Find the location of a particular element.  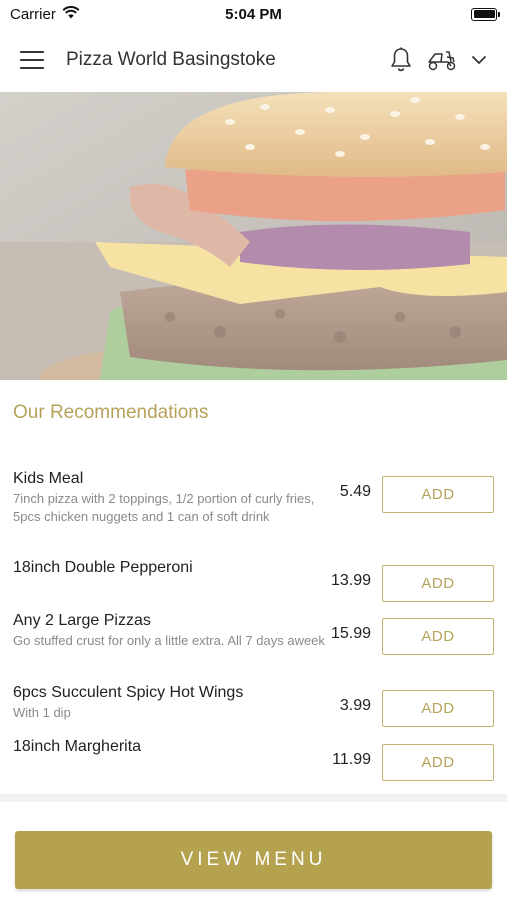

item-name: Any 2 Large Pizzas is located at coordinates (82, 620).